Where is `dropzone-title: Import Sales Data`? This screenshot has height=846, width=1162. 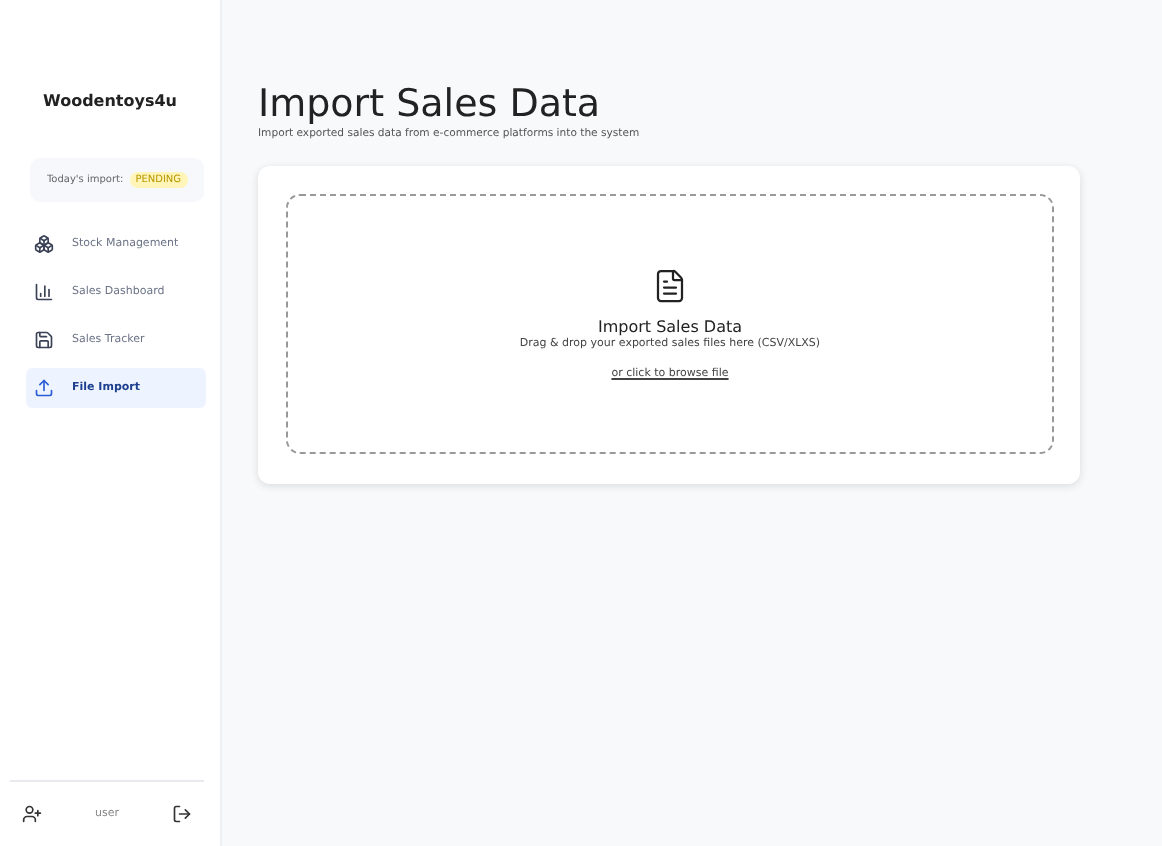 dropzone-title: Import Sales Data is located at coordinates (670, 327).